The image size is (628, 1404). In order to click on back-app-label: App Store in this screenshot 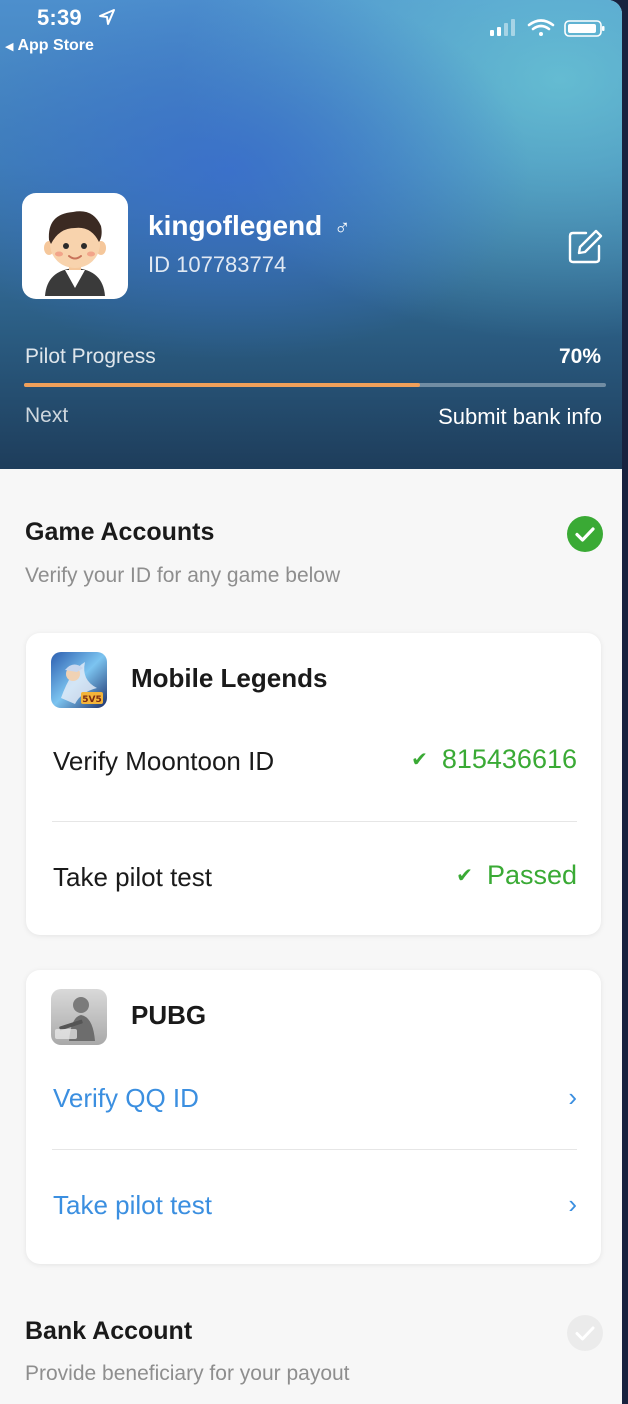, I will do `click(55, 45)`.